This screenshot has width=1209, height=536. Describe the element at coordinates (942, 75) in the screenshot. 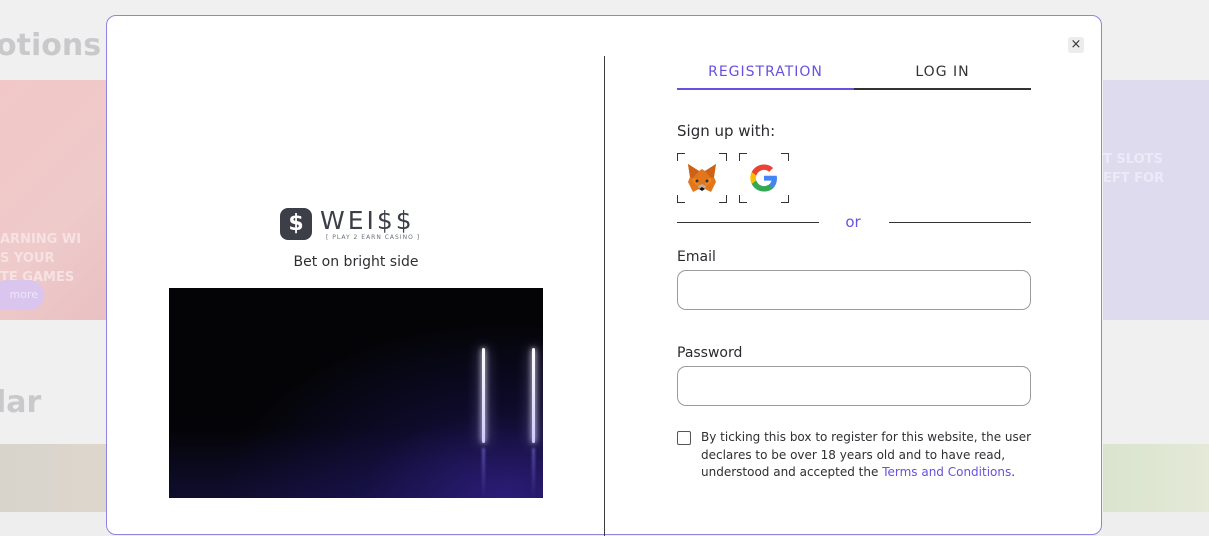

I see `tab-login: LOG IN` at that location.